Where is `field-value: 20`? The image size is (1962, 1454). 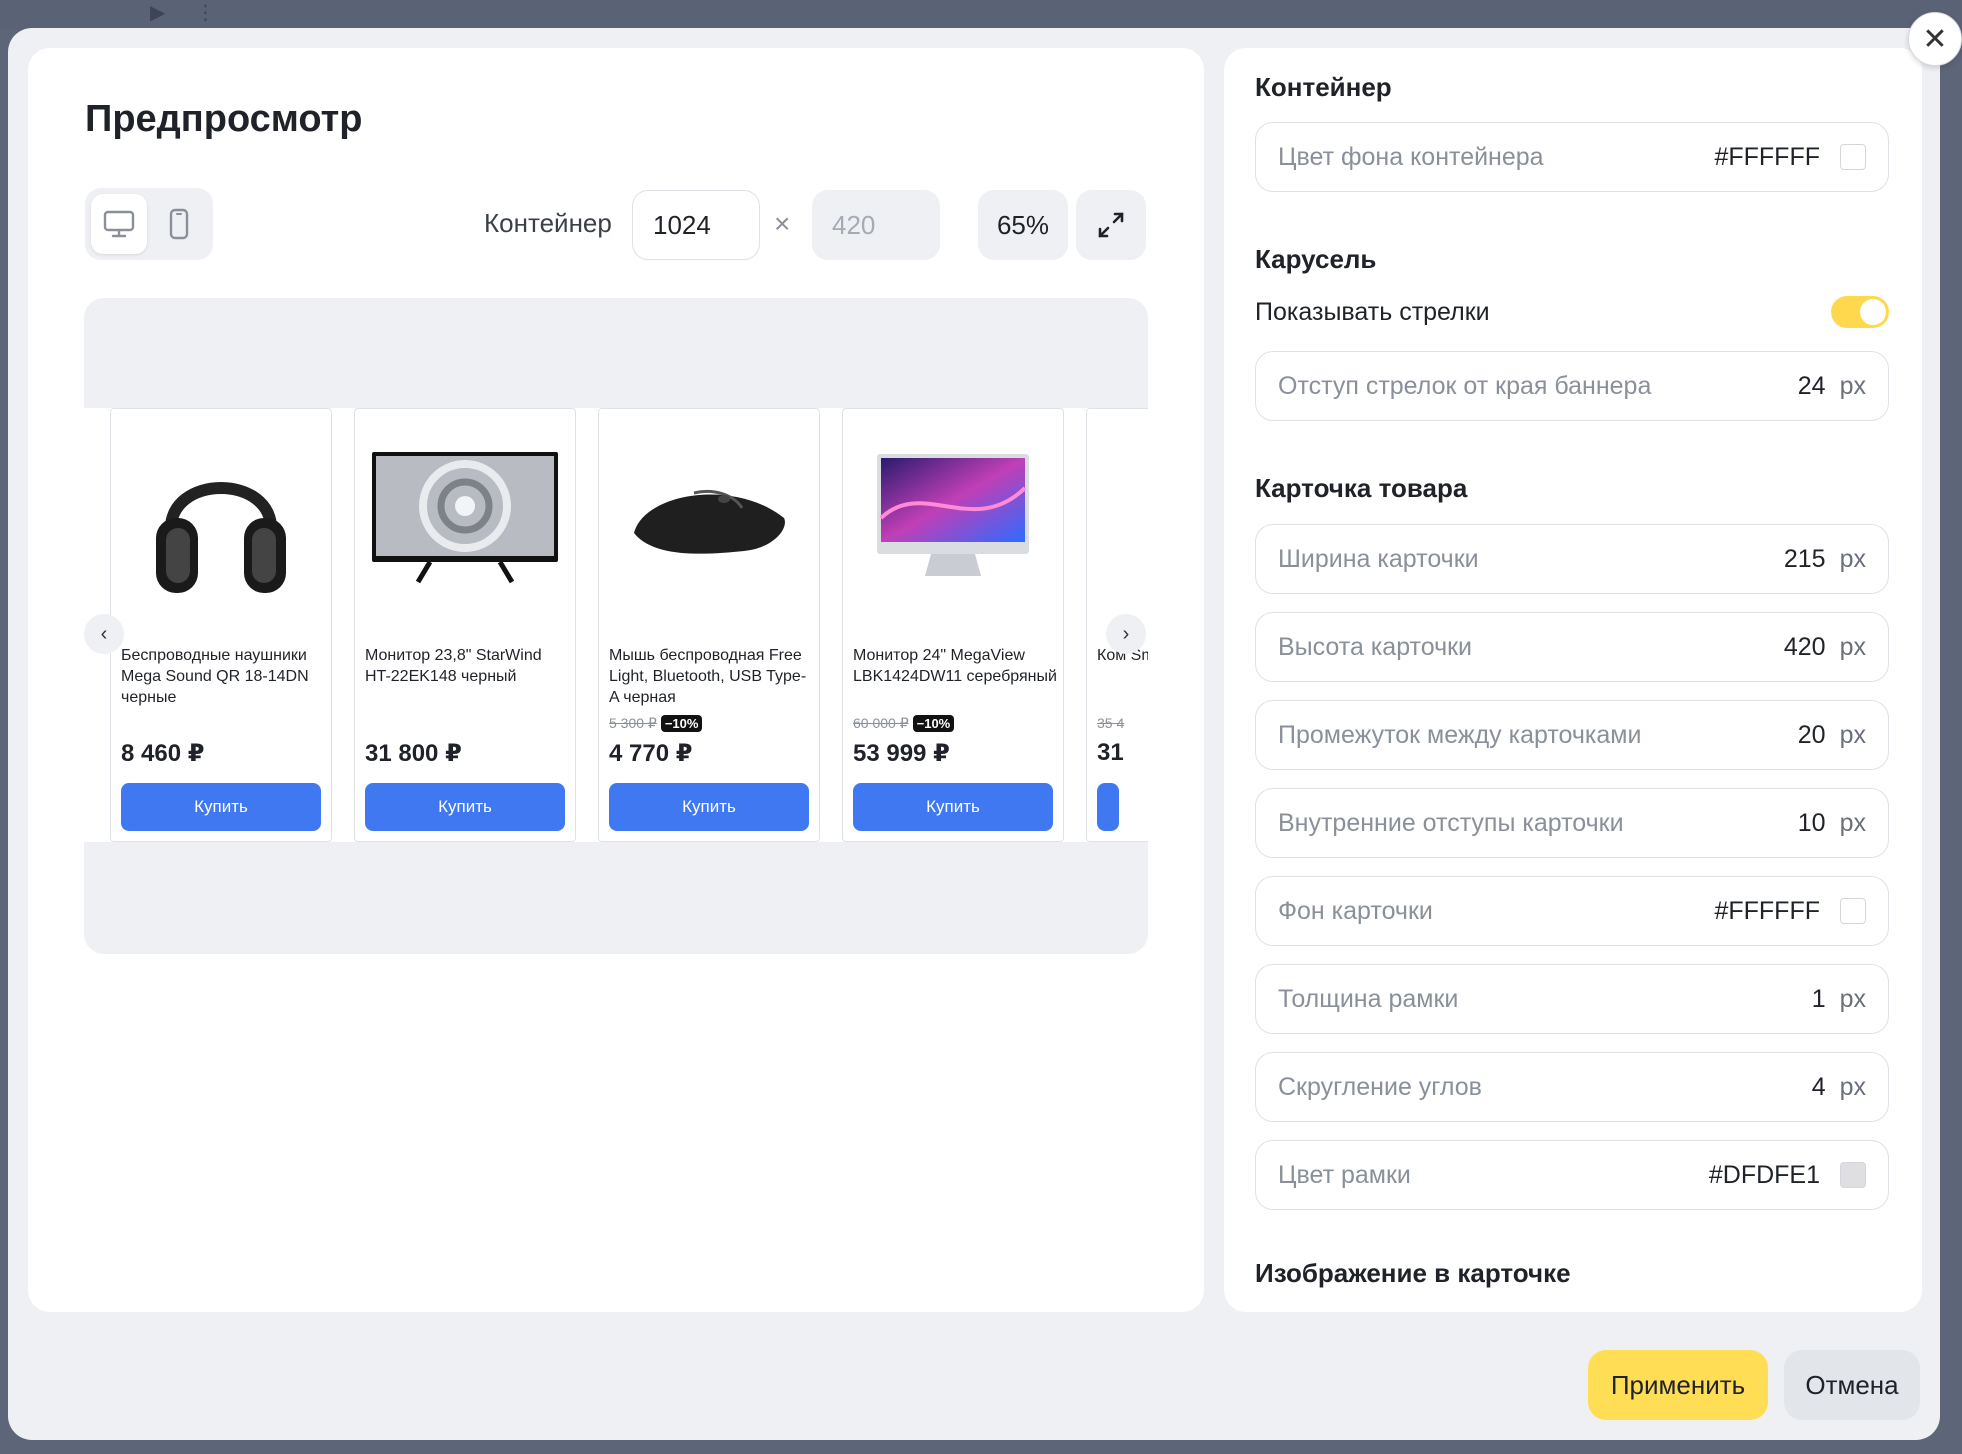 field-value: 20 is located at coordinates (1811, 734).